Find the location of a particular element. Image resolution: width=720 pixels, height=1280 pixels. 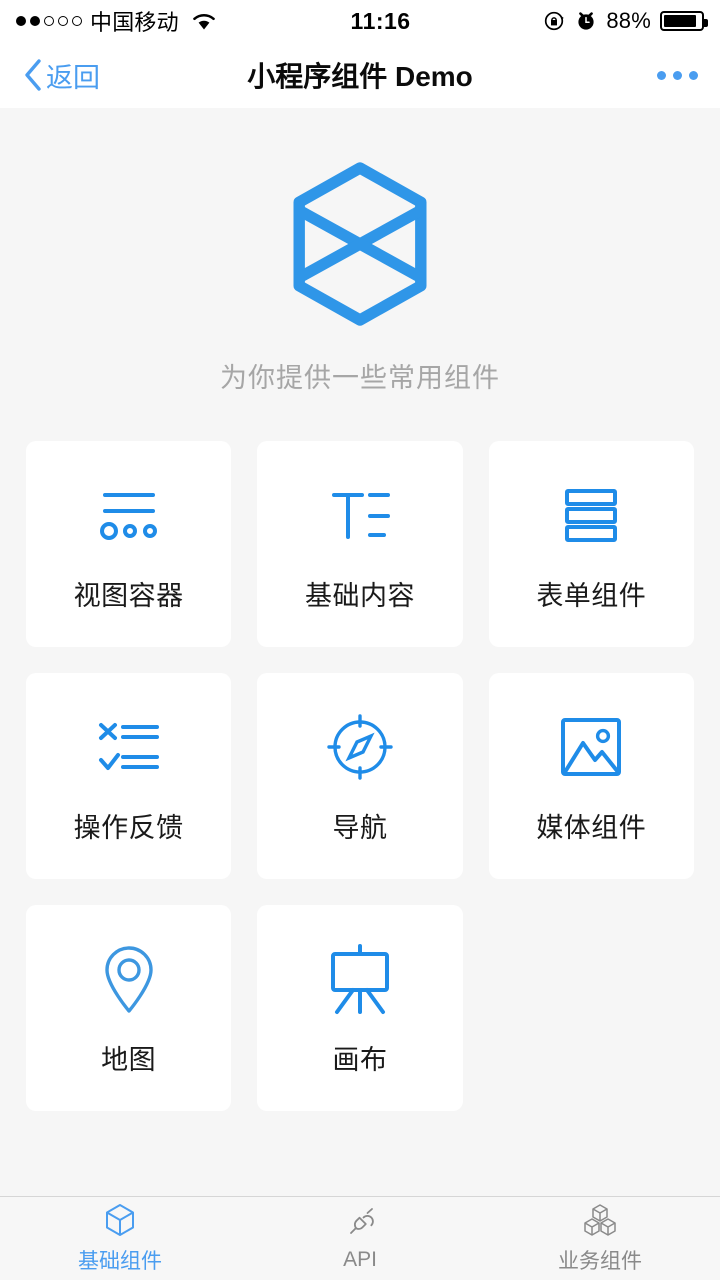

card-media-components: 媒体组件 is located at coordinates (591, 776).